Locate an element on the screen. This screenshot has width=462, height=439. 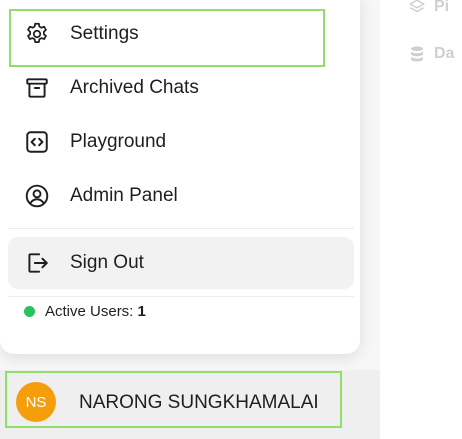
background-item-label: Da is located at coordinates (444, 53).